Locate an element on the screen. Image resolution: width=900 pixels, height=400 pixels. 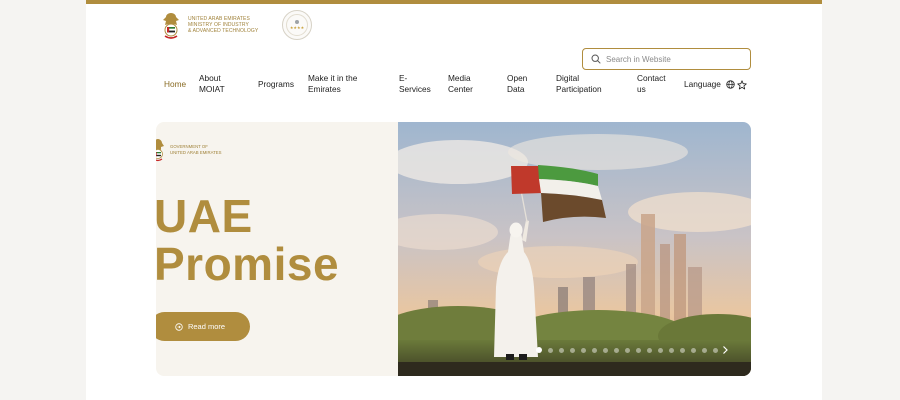
chevron-right-icon is located at coordinates (725, 350).